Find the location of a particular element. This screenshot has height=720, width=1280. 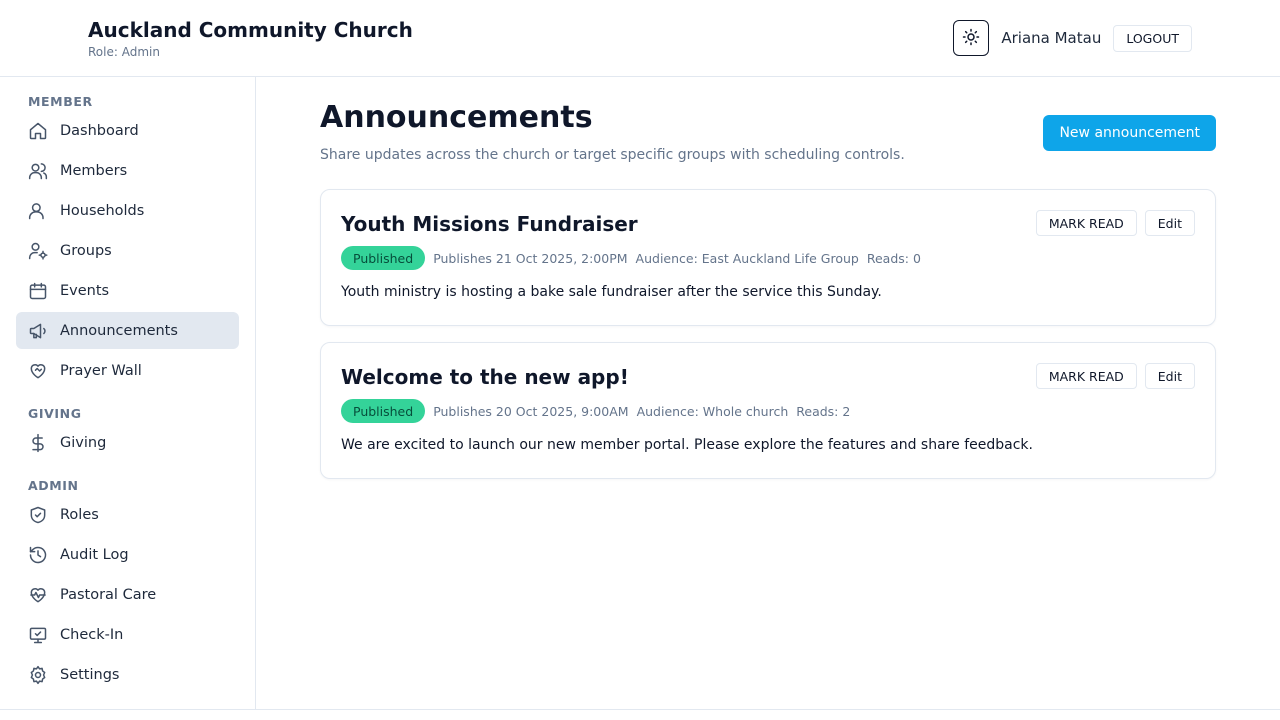

sidebar-item-dashboard: Dashboard is located at coordinates (127, 130).